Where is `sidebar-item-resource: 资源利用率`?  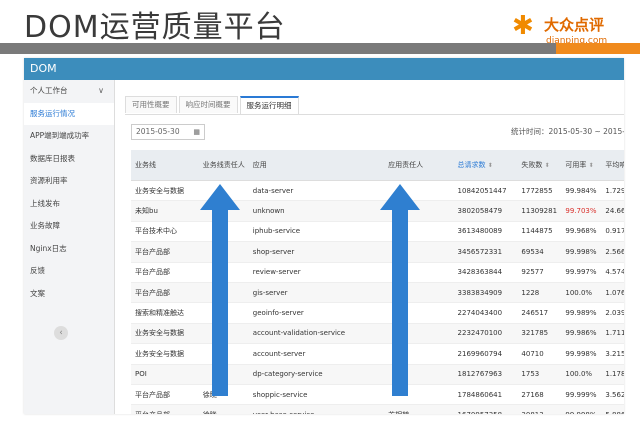 sidebar-item-resource: 资源利用率 is located at coordinates (69, 181).